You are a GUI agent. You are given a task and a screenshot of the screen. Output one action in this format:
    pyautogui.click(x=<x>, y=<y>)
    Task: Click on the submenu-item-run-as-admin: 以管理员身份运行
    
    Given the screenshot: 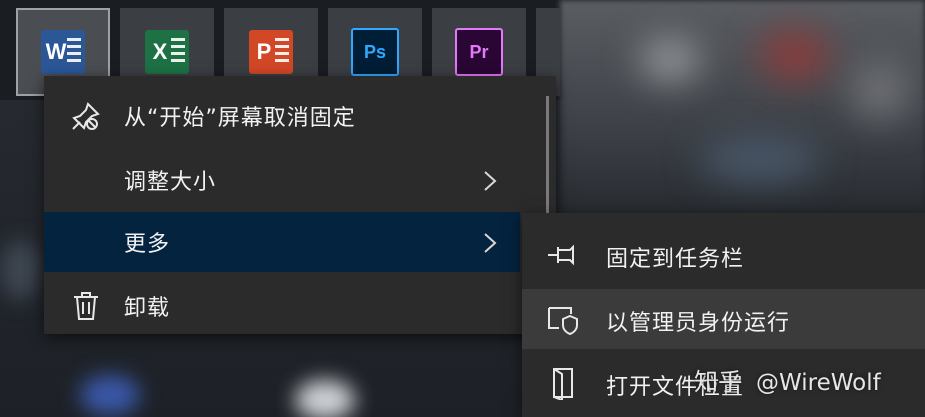 What is the action you would take?
    pyautogui.click(x=723, y=319)
    